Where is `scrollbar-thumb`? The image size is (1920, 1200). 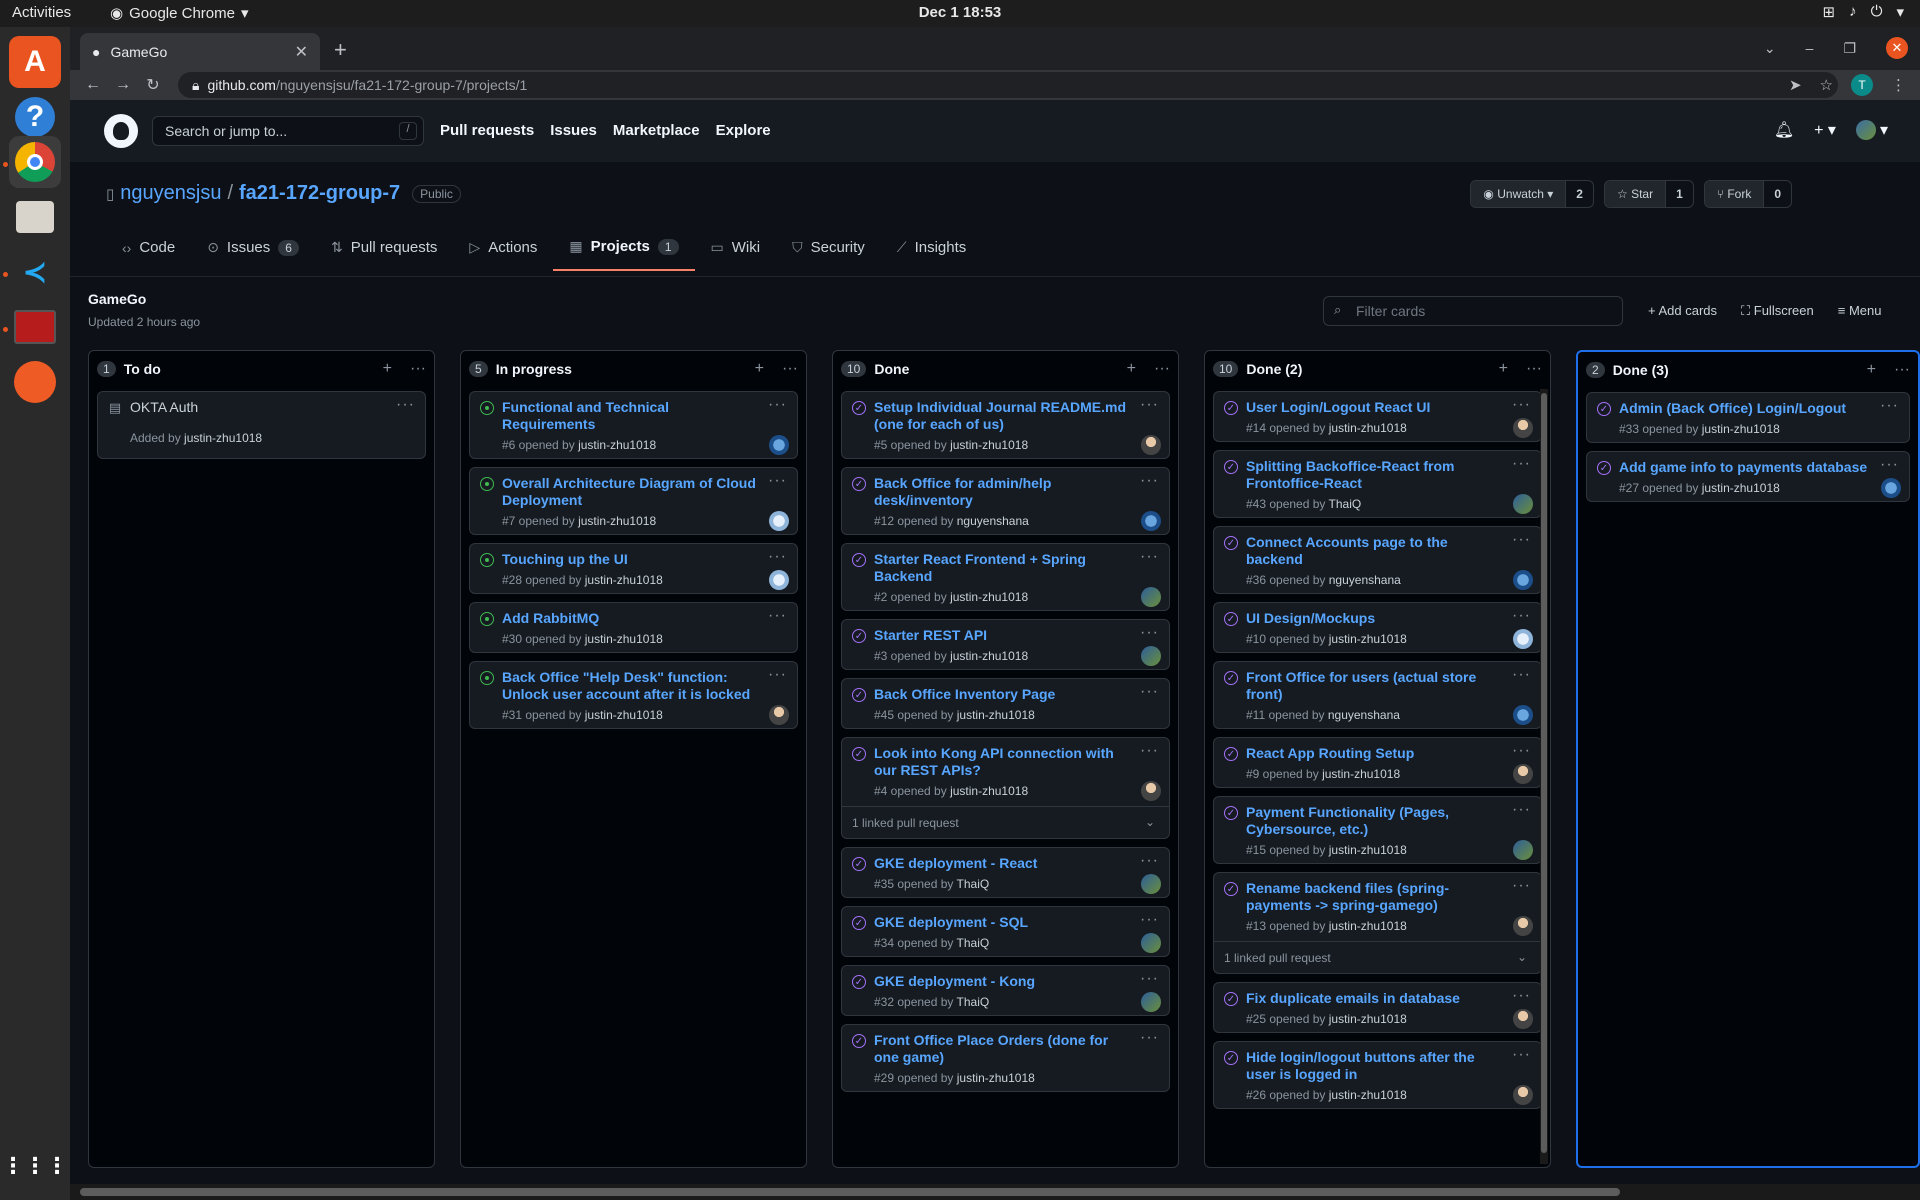
scrollbar-thumb is located at coordinates (850, 1192).